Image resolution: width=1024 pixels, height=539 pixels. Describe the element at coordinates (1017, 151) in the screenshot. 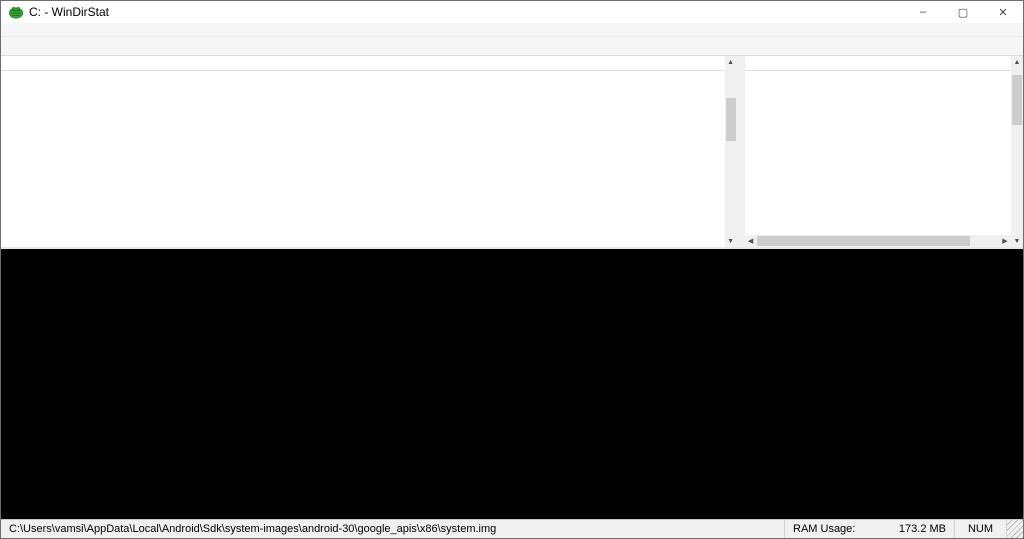

I see `extension-list-vertical-scrollbar: ▲ ▼` at that location.